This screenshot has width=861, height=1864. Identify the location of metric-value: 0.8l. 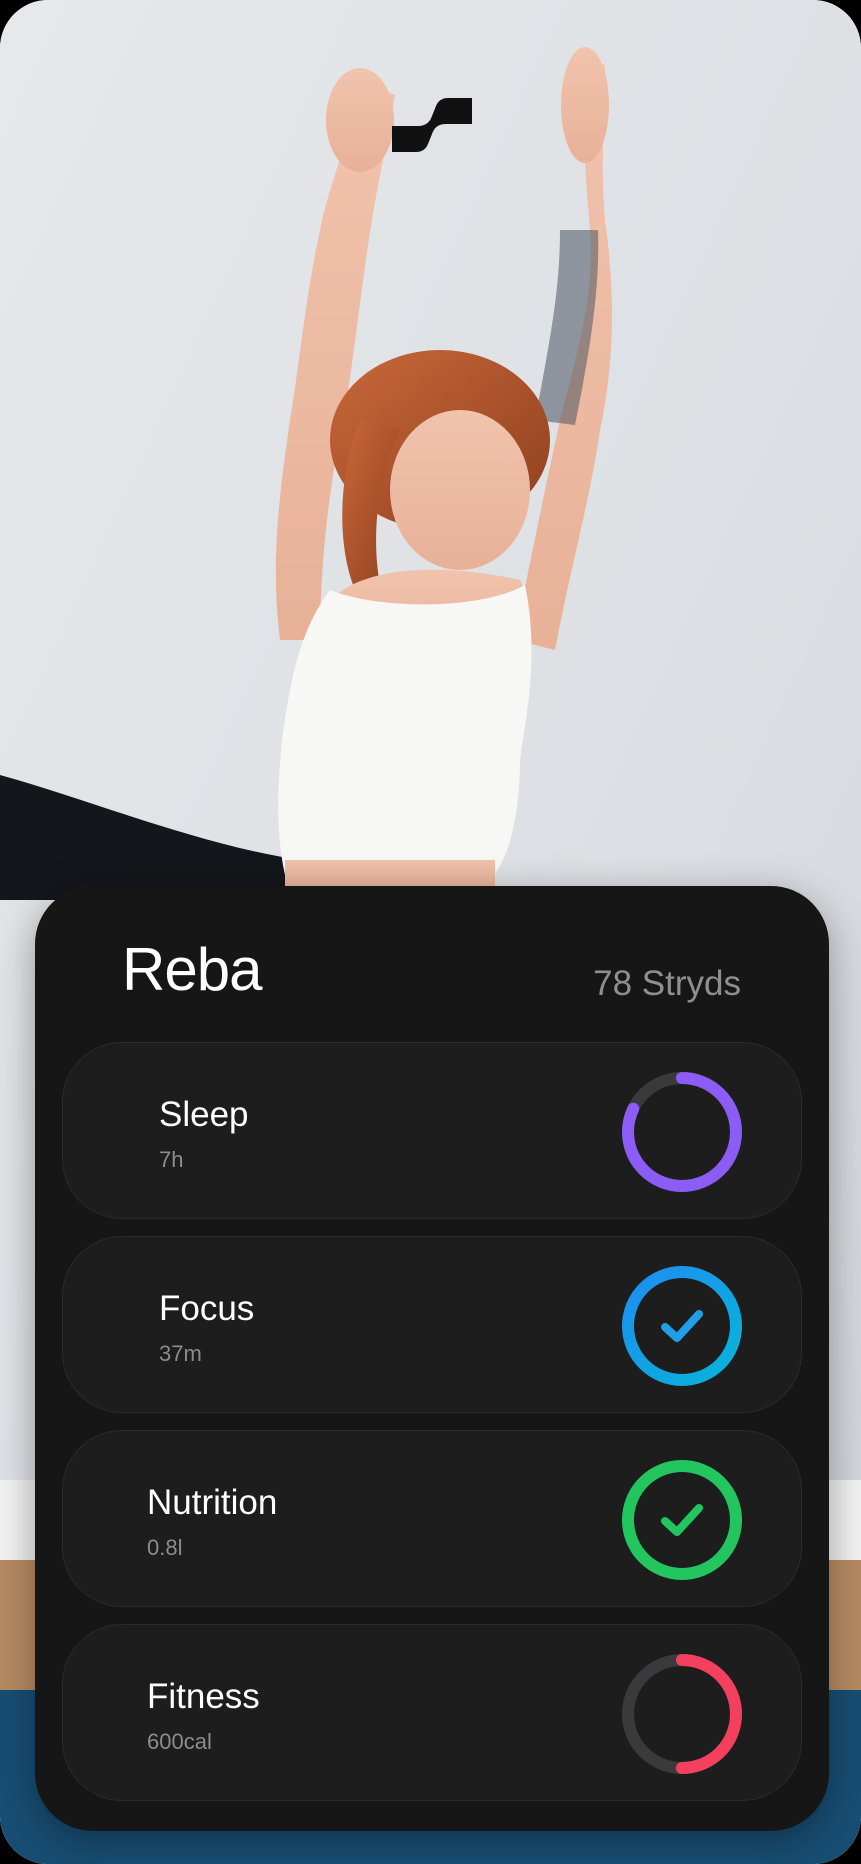
(165, 1547).